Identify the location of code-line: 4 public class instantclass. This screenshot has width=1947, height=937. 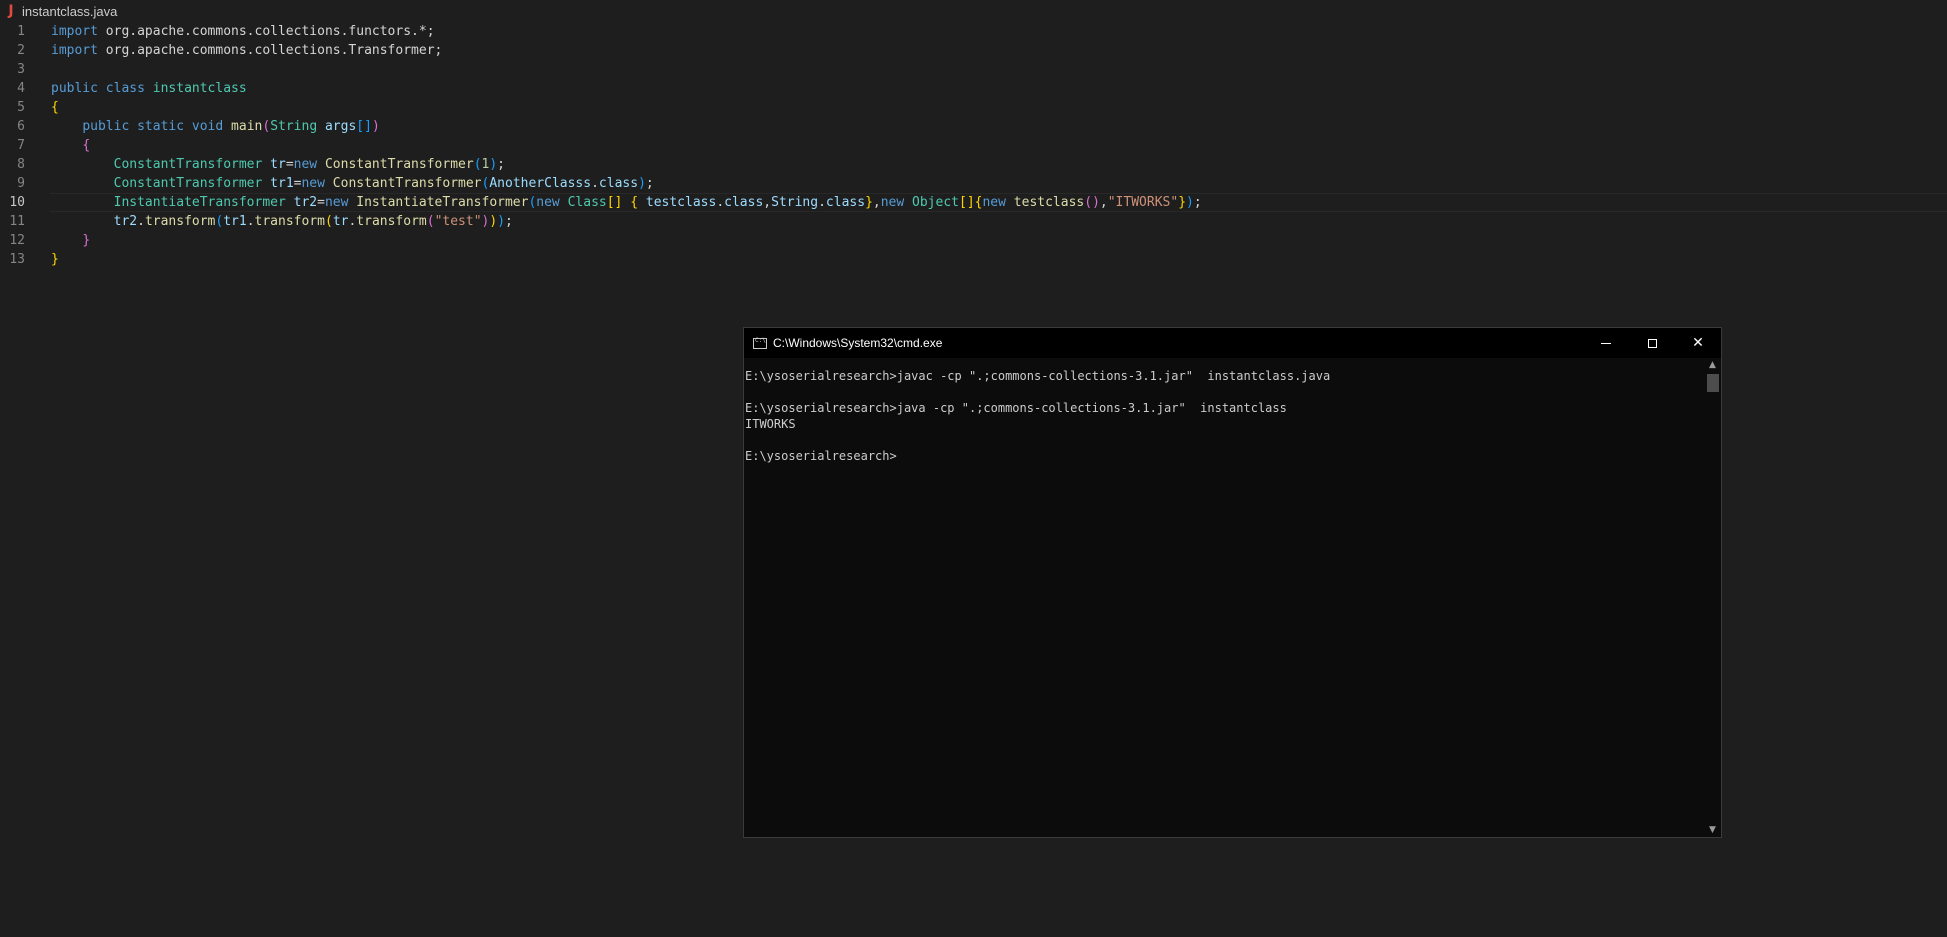
(973, 88).